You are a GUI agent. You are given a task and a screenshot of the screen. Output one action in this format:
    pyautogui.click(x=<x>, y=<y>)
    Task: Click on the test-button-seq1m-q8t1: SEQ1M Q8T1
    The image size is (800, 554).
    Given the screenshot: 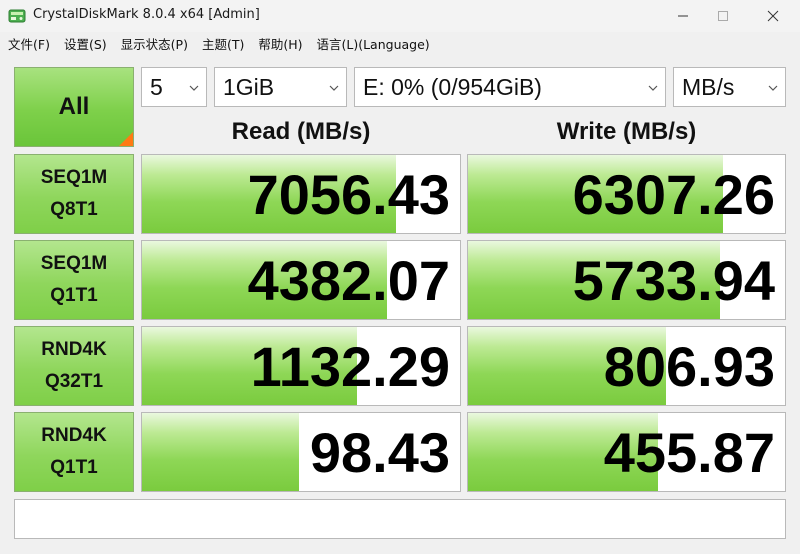 What is the action you would take?
    pyautogui.click(x=74, y=194)
    